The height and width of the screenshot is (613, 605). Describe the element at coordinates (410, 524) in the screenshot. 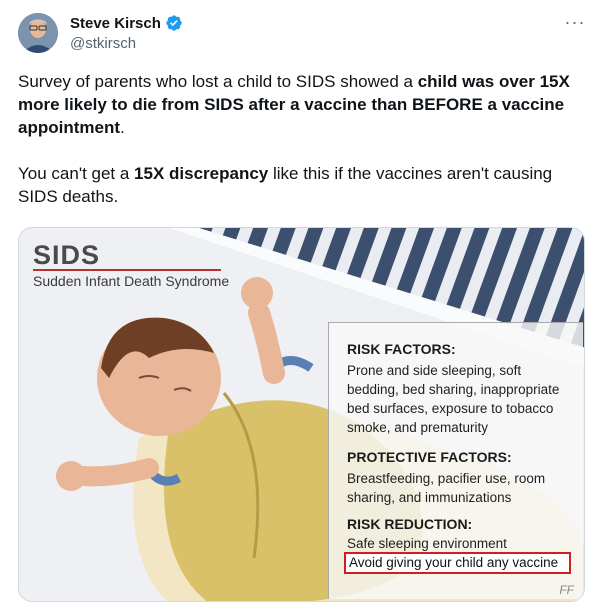

I see `risk-reduction-title: RISK REDUCTION:` at that location.